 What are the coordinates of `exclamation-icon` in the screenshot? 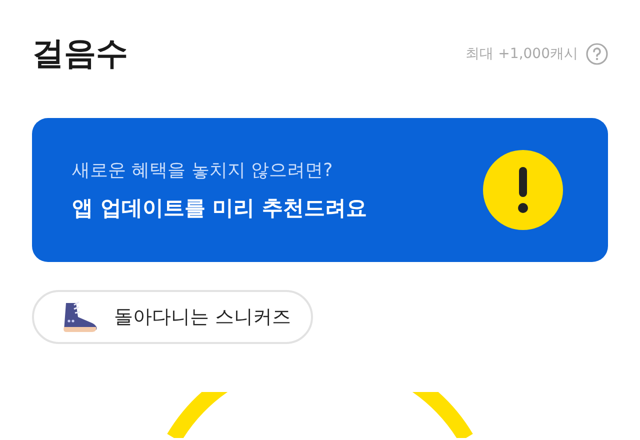 It's located at (523, 190).